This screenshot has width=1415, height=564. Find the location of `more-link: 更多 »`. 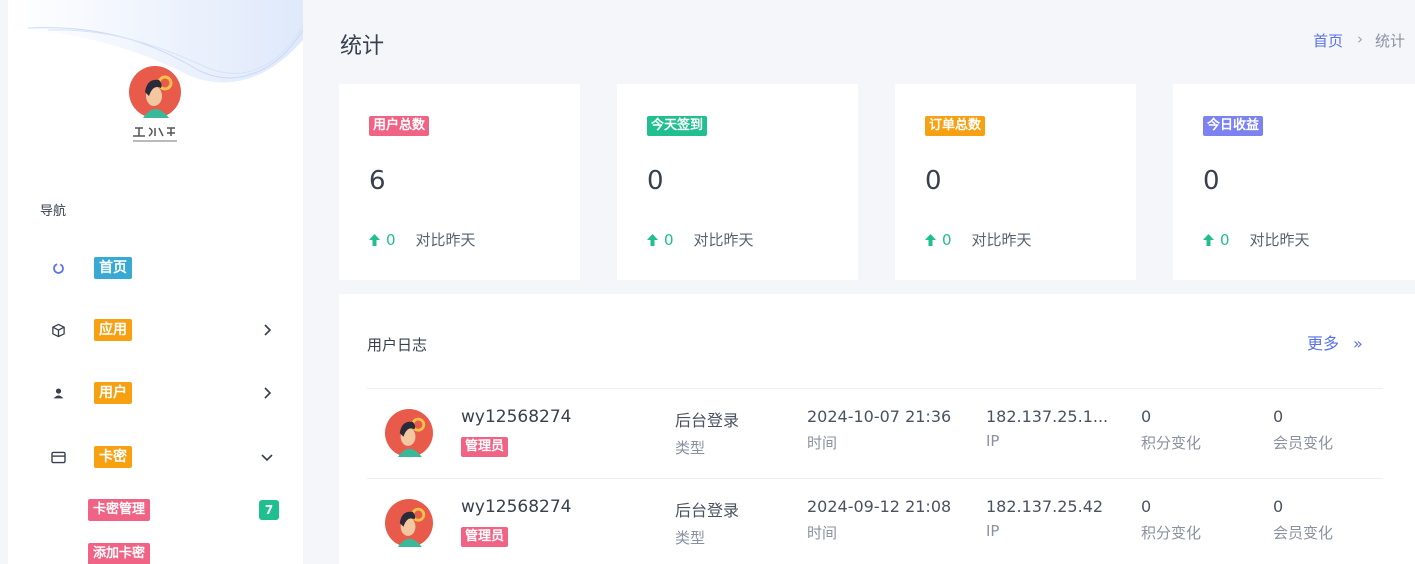

more-link: 更多 » is located at coordinates (1335, 342).